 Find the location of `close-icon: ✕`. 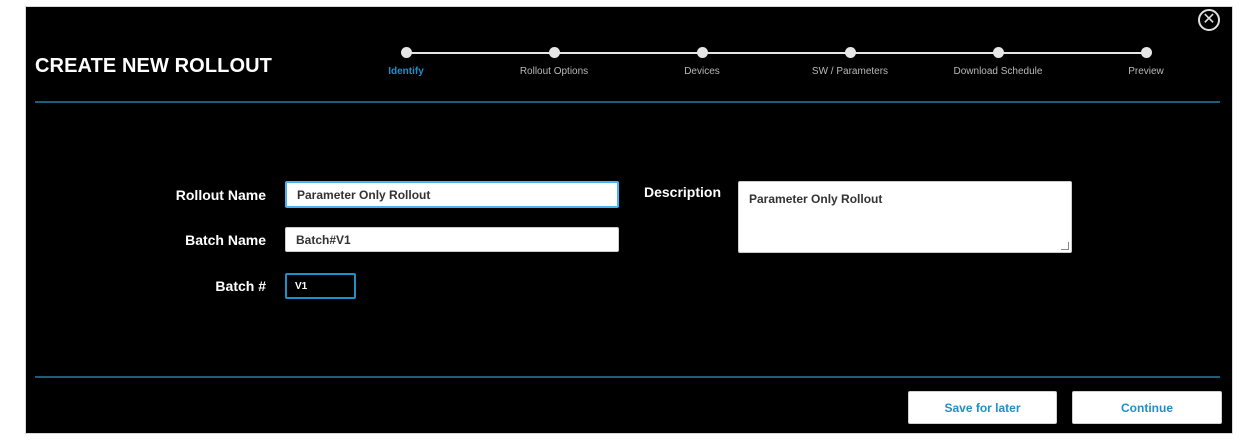

close-icon: ✕ is located at coordinates (1209, 20).